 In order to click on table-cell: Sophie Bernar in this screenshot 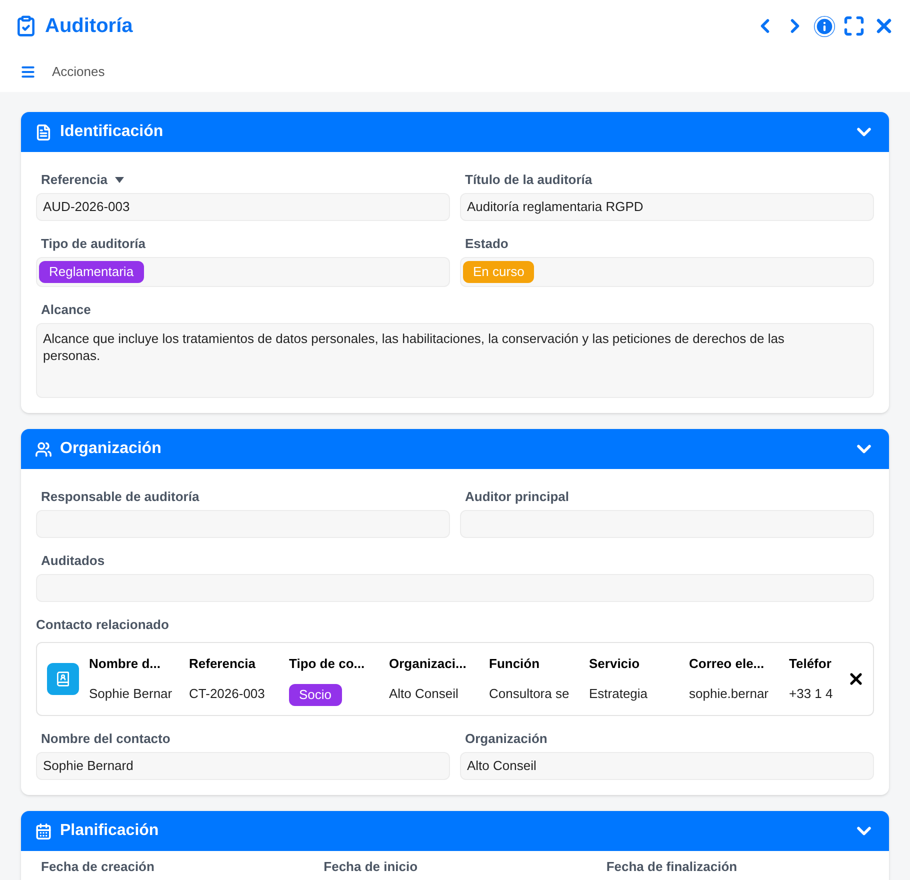, I will do `click(130, 694)`.